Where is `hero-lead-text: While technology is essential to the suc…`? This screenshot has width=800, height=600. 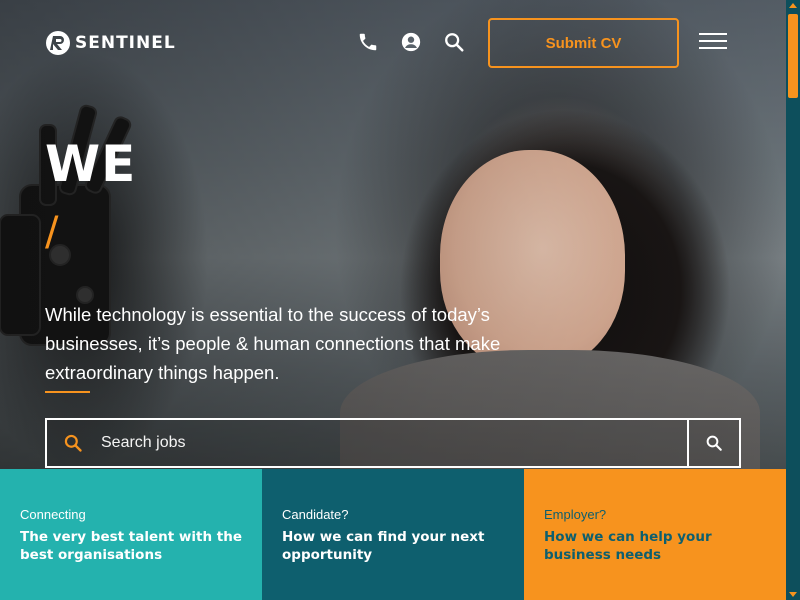 hero-lead-text: While technology is essential to the suc… is located at coordinates (273, 343).